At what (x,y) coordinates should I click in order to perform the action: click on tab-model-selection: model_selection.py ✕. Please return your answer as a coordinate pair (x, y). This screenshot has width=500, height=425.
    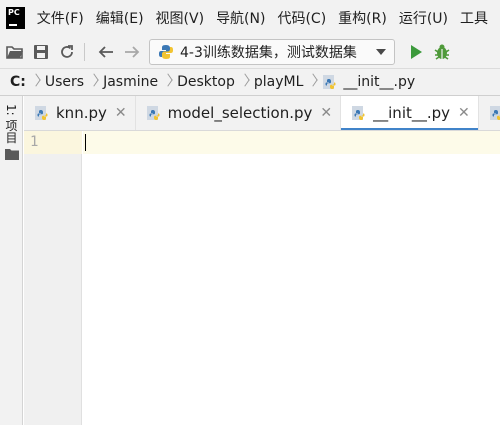
    Looking at the image, I should click on (239, 113).